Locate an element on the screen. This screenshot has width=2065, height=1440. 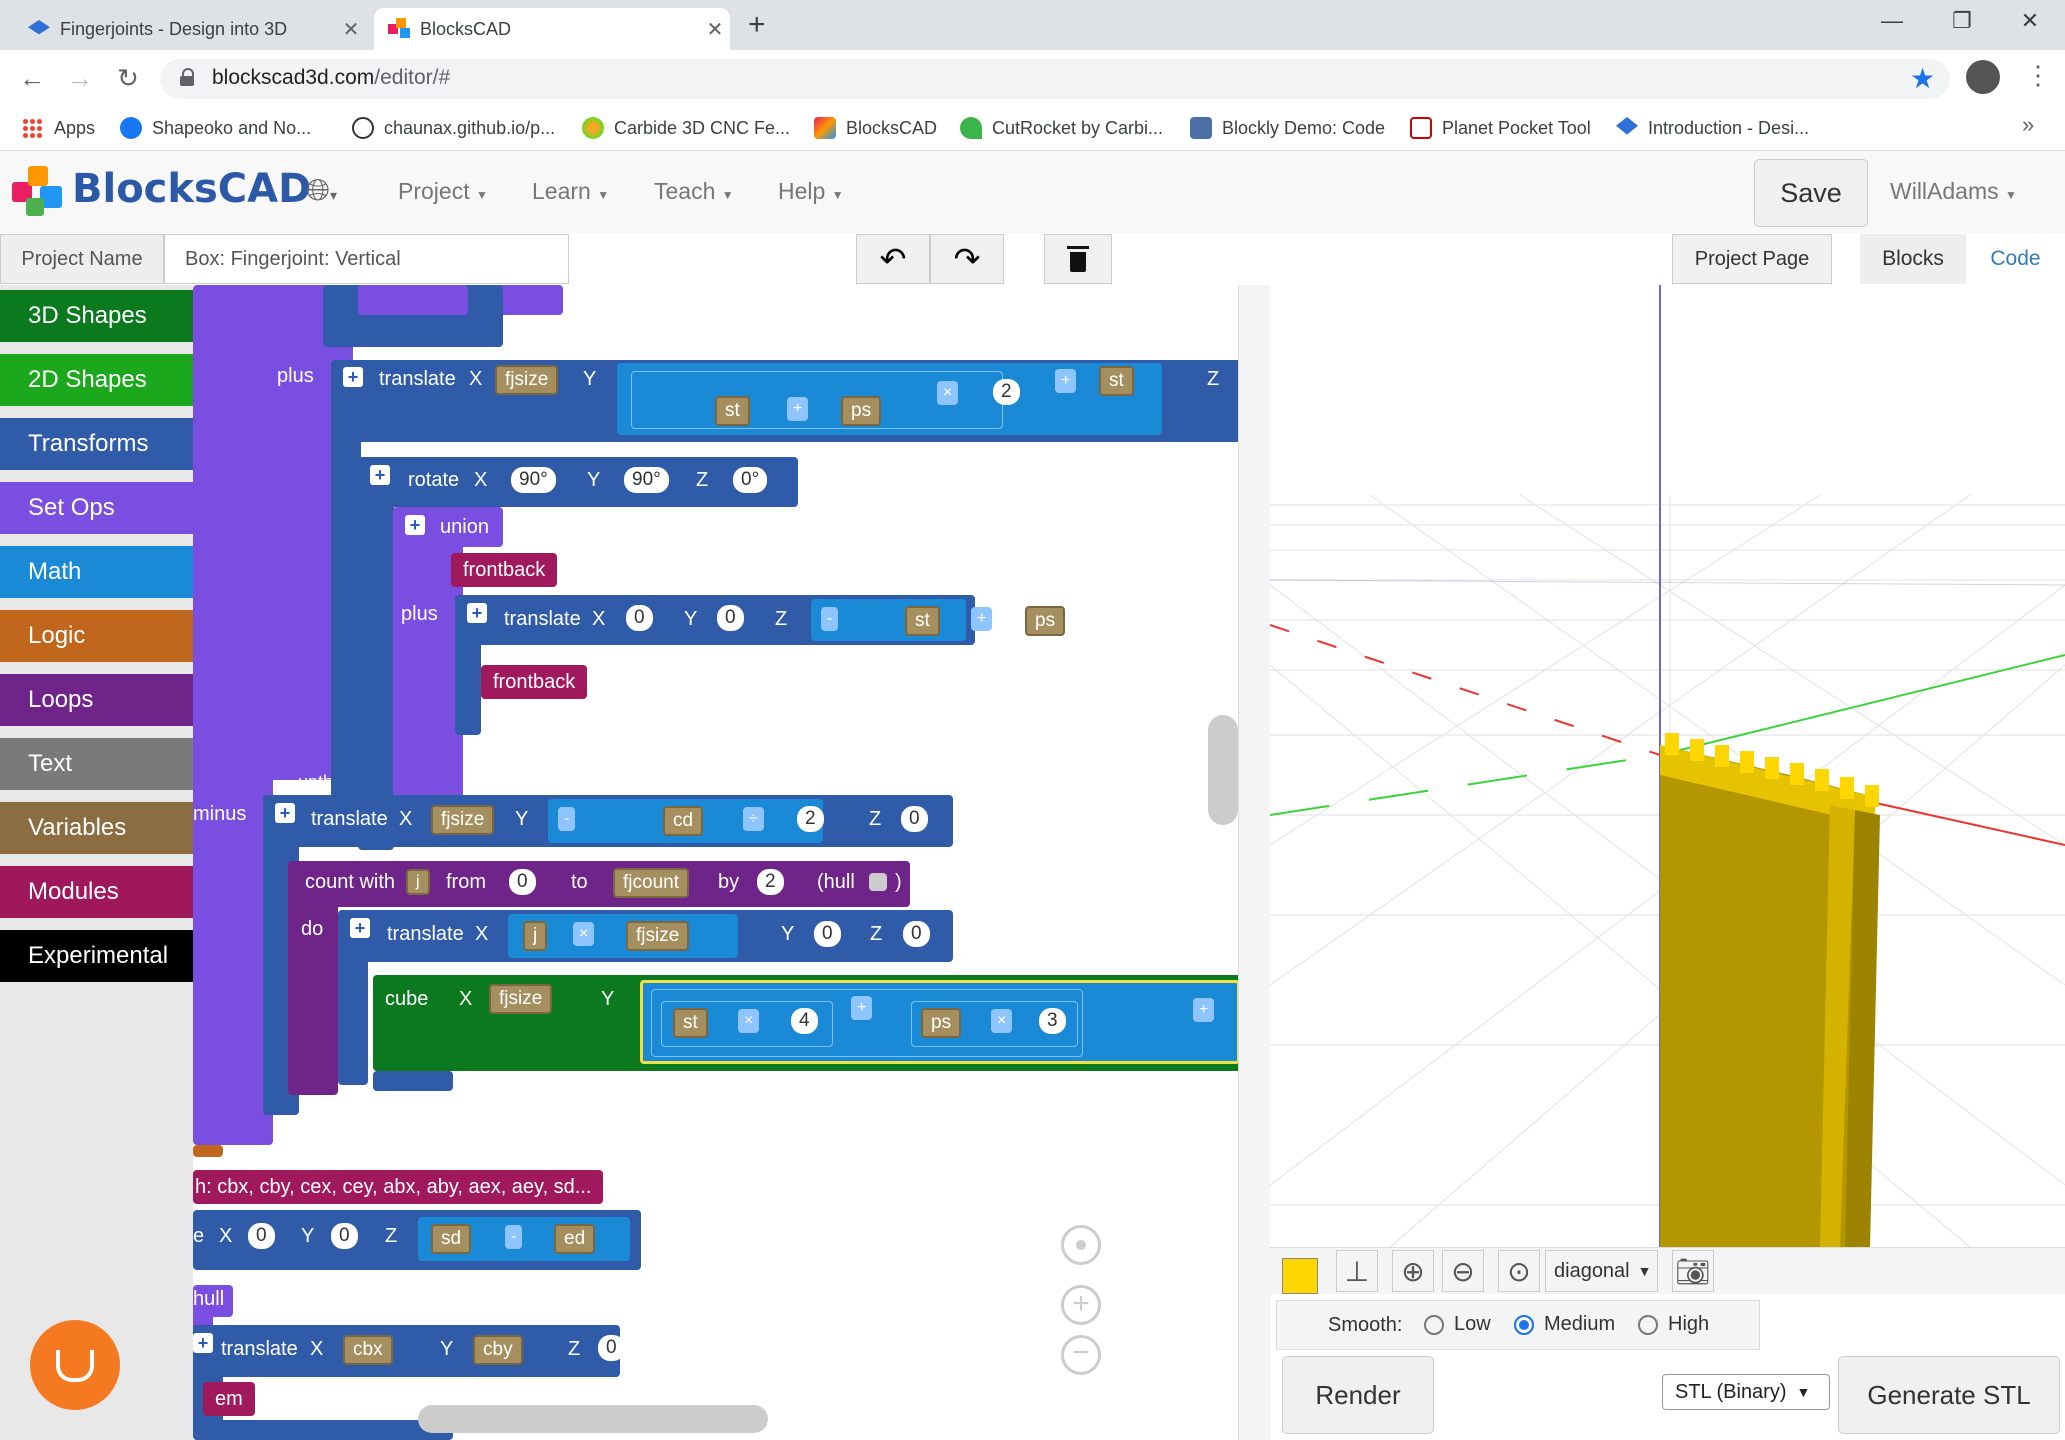
generate-stl-button: Generate STL is located at coordinates (1949, 1395).